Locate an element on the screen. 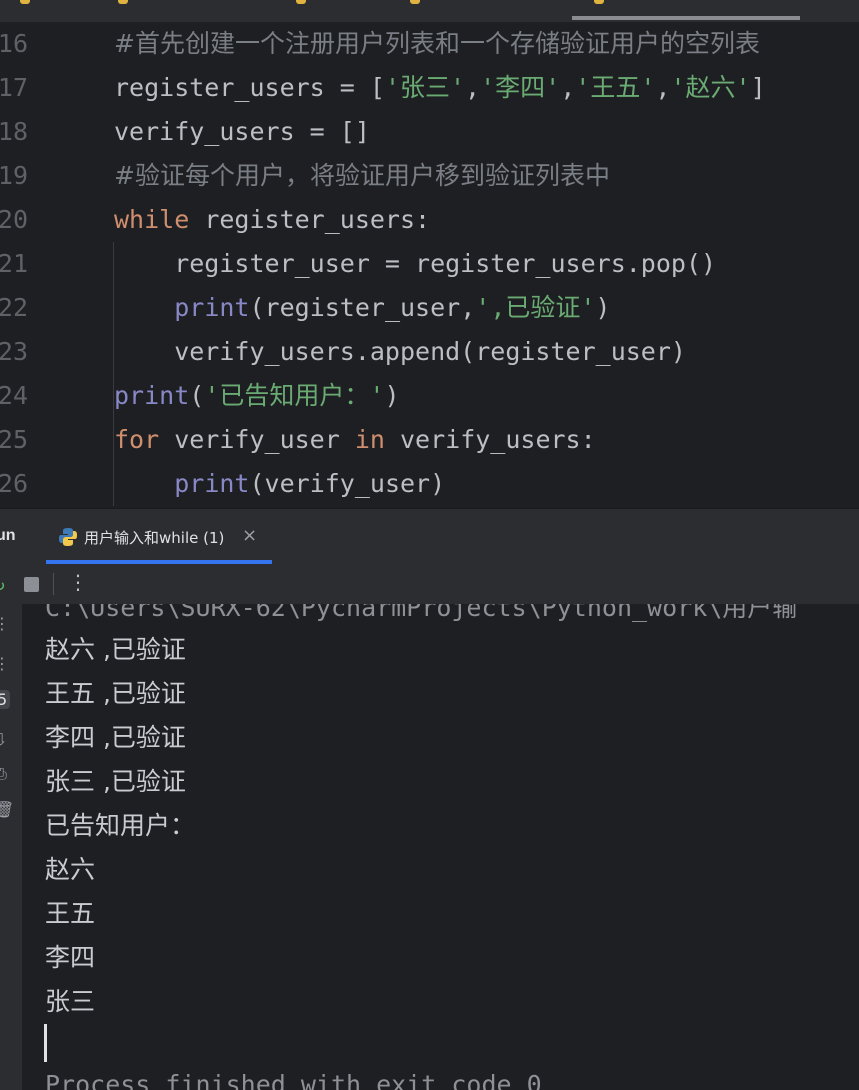  process-exit-message: Process finished with exit code 0 is located at coordinates (293, 1080).